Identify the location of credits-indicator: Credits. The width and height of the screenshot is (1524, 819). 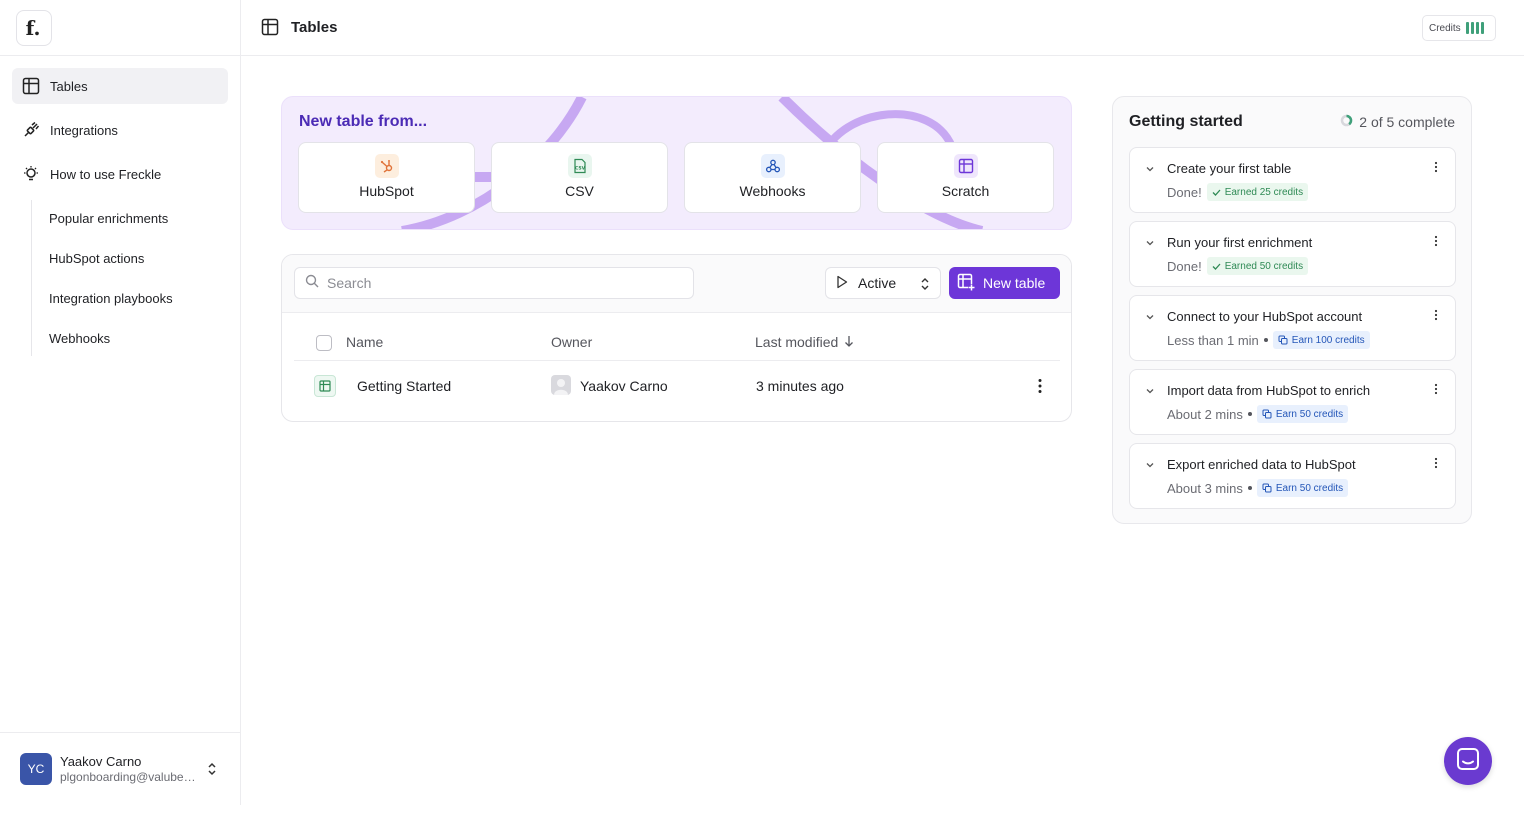
(1459, 28).